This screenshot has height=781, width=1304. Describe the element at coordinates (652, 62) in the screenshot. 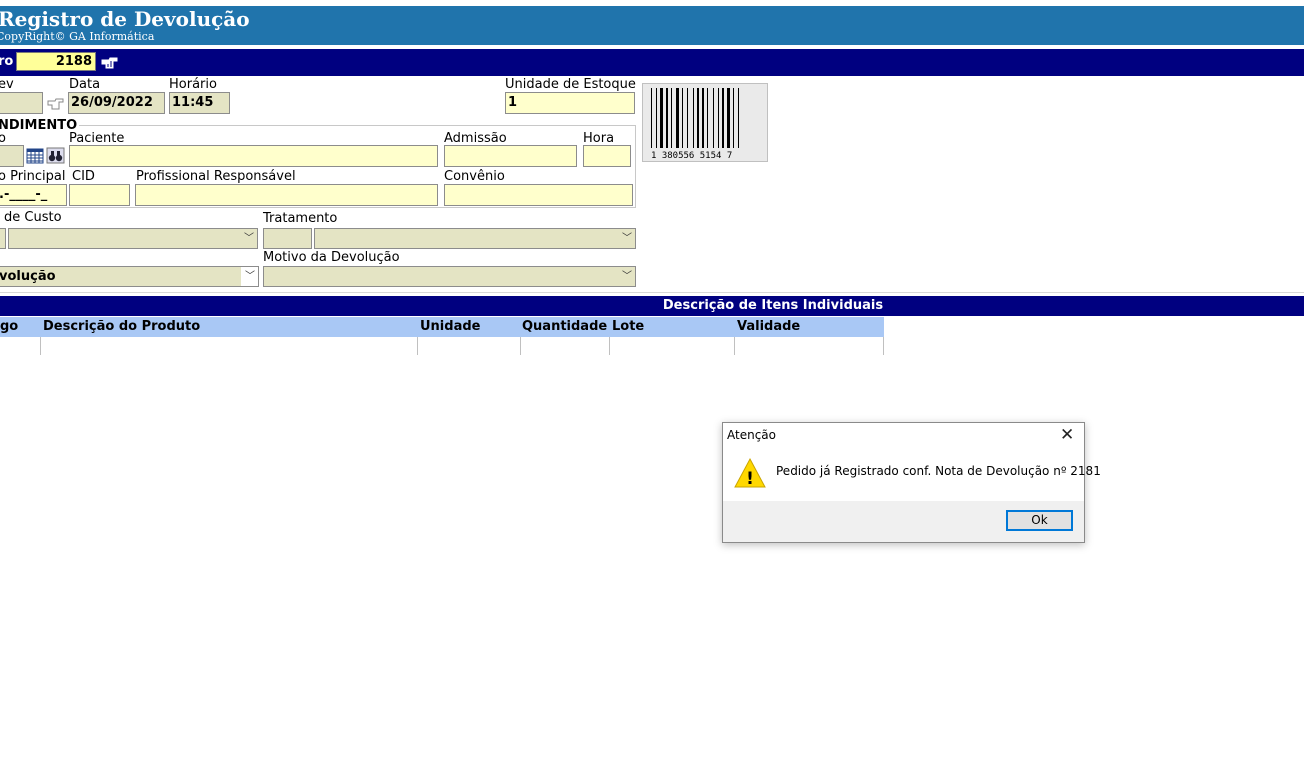

I see `document-bar` at that location.